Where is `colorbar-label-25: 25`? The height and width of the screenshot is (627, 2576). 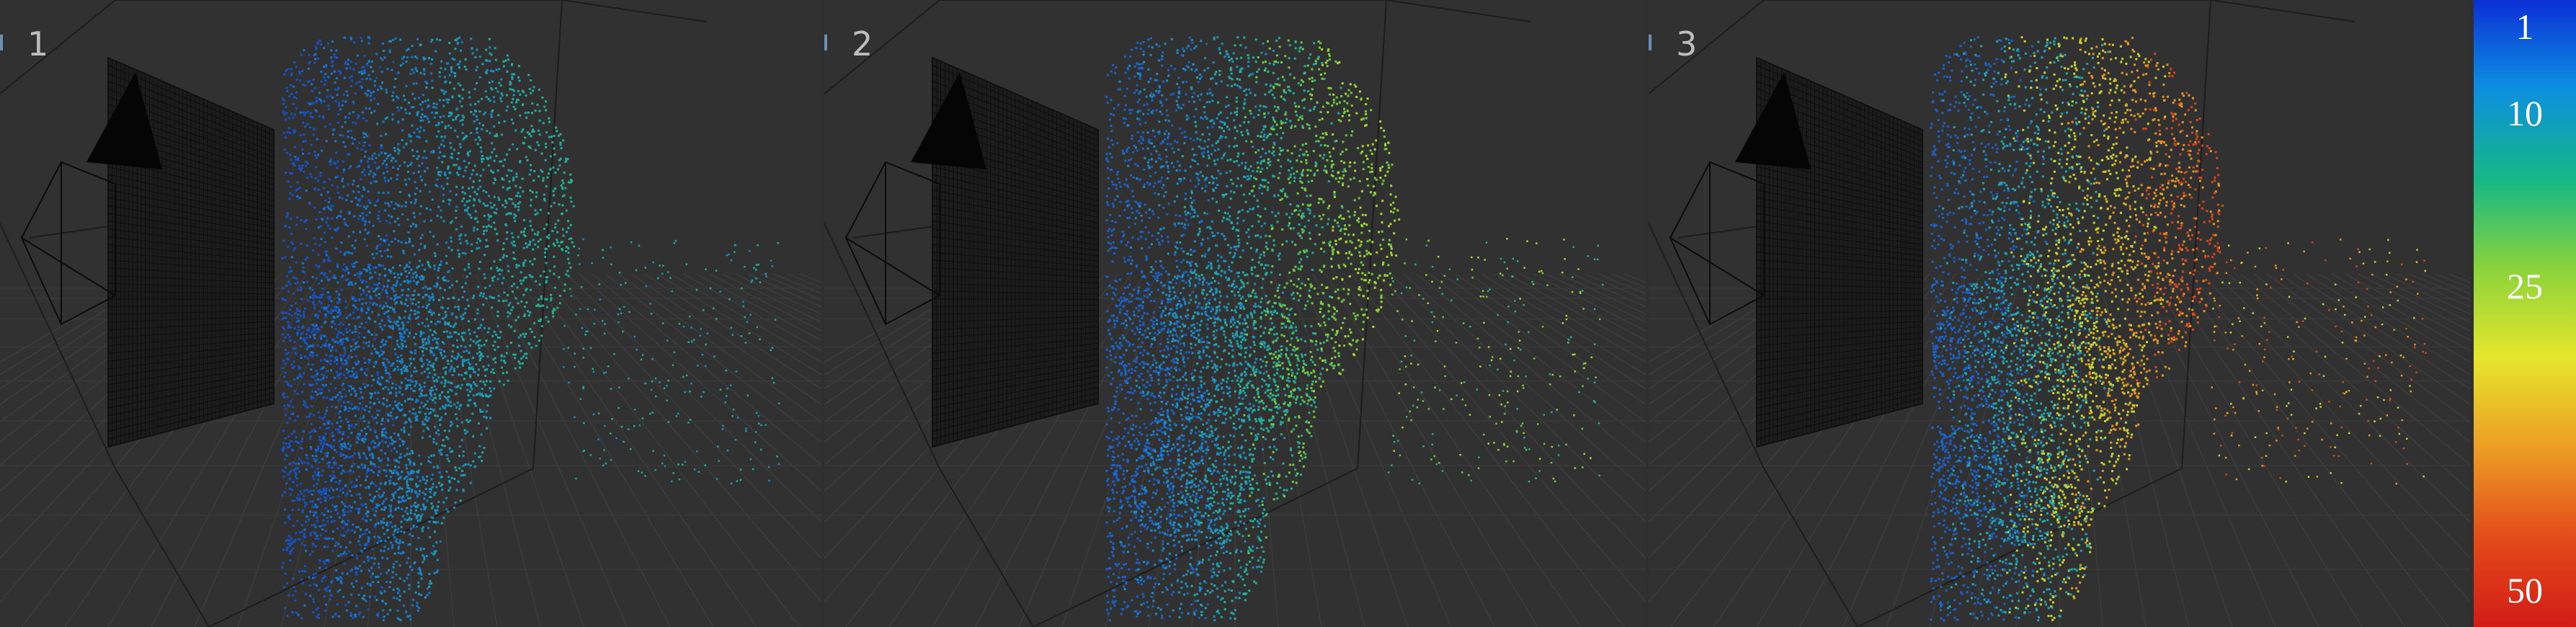
colorbar-label-25: 25 is located at coordinates (2525, 286).